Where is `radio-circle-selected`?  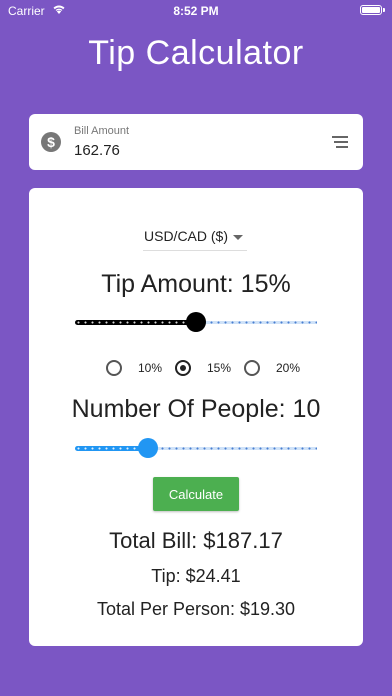
radio-circle-selected is located at coordinates (183, 368).